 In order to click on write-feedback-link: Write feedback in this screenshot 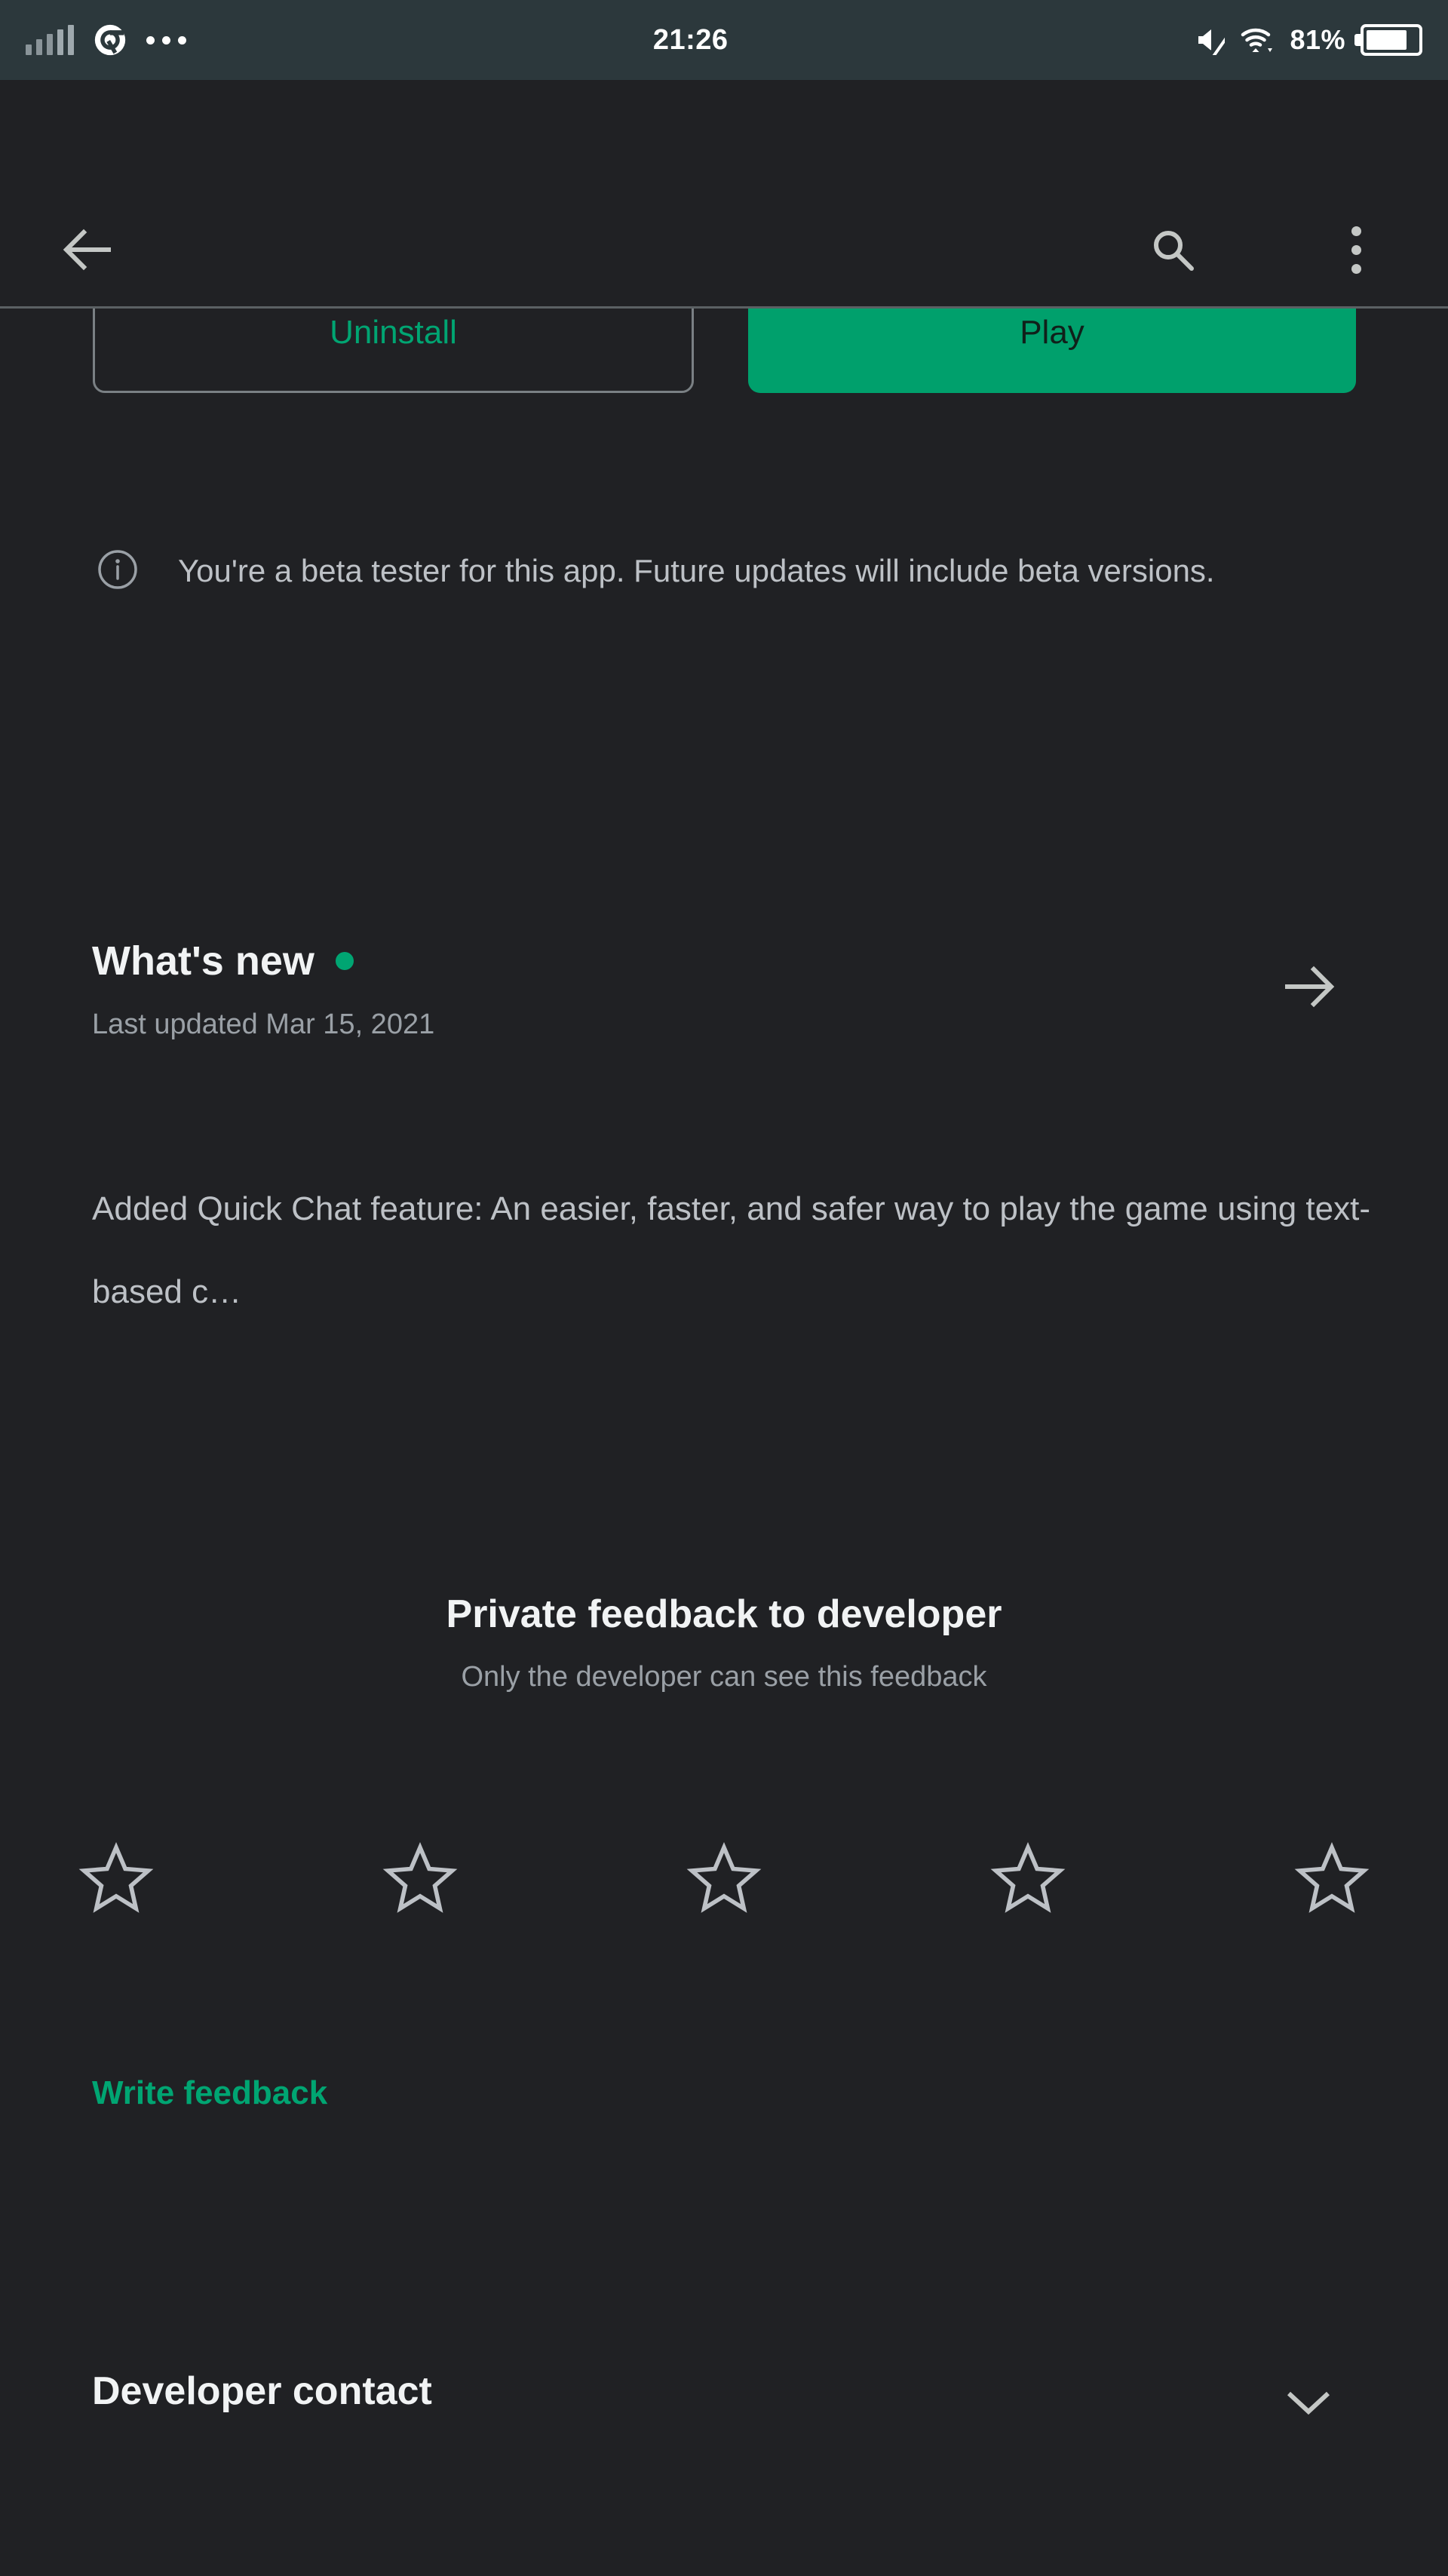, I will do `click(209, 2093)`.